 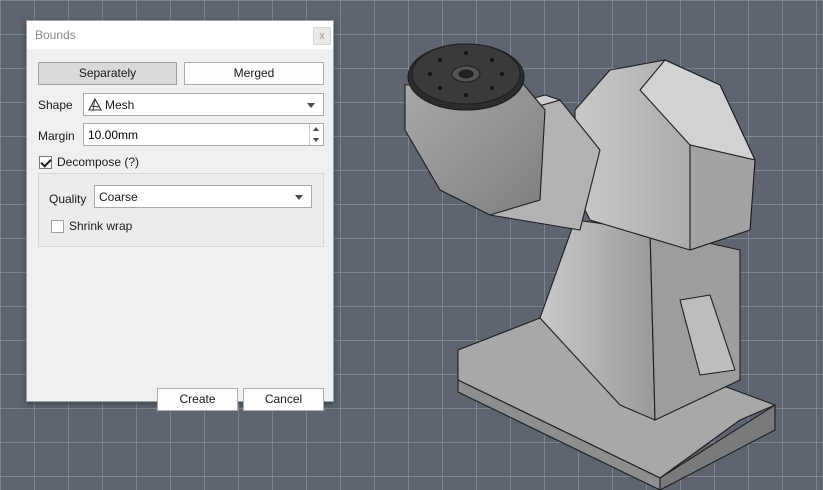 What do you see at coordinates (55, 105) in the screenshot?
I see `shape-label: Shape` at bounding box center [55, 105].